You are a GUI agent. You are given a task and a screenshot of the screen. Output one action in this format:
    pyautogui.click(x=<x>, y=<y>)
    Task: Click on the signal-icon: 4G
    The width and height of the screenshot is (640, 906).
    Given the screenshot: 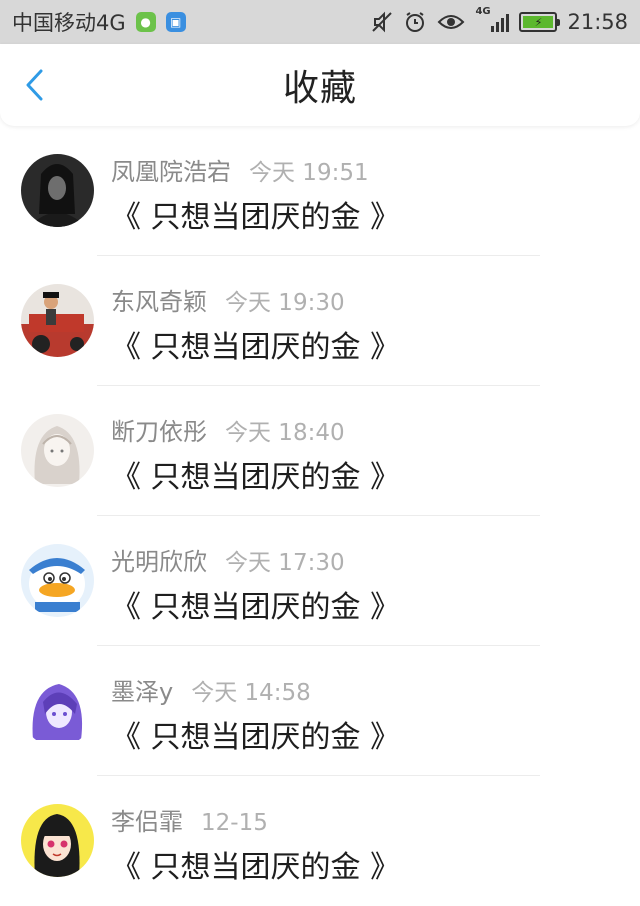 What is the action you would take?
    pyautogui.click(x=492, y=20)
    